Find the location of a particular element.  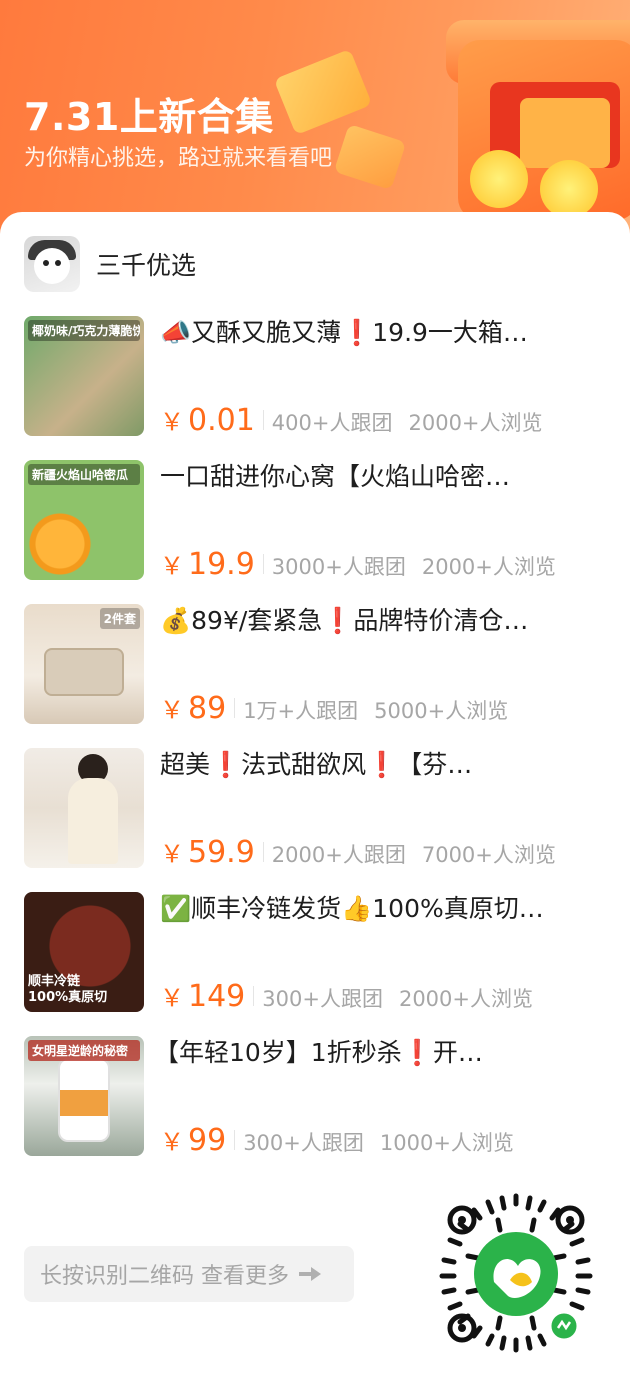

thumbnail-tag: 2件套 is located at coordinates (119, 618).